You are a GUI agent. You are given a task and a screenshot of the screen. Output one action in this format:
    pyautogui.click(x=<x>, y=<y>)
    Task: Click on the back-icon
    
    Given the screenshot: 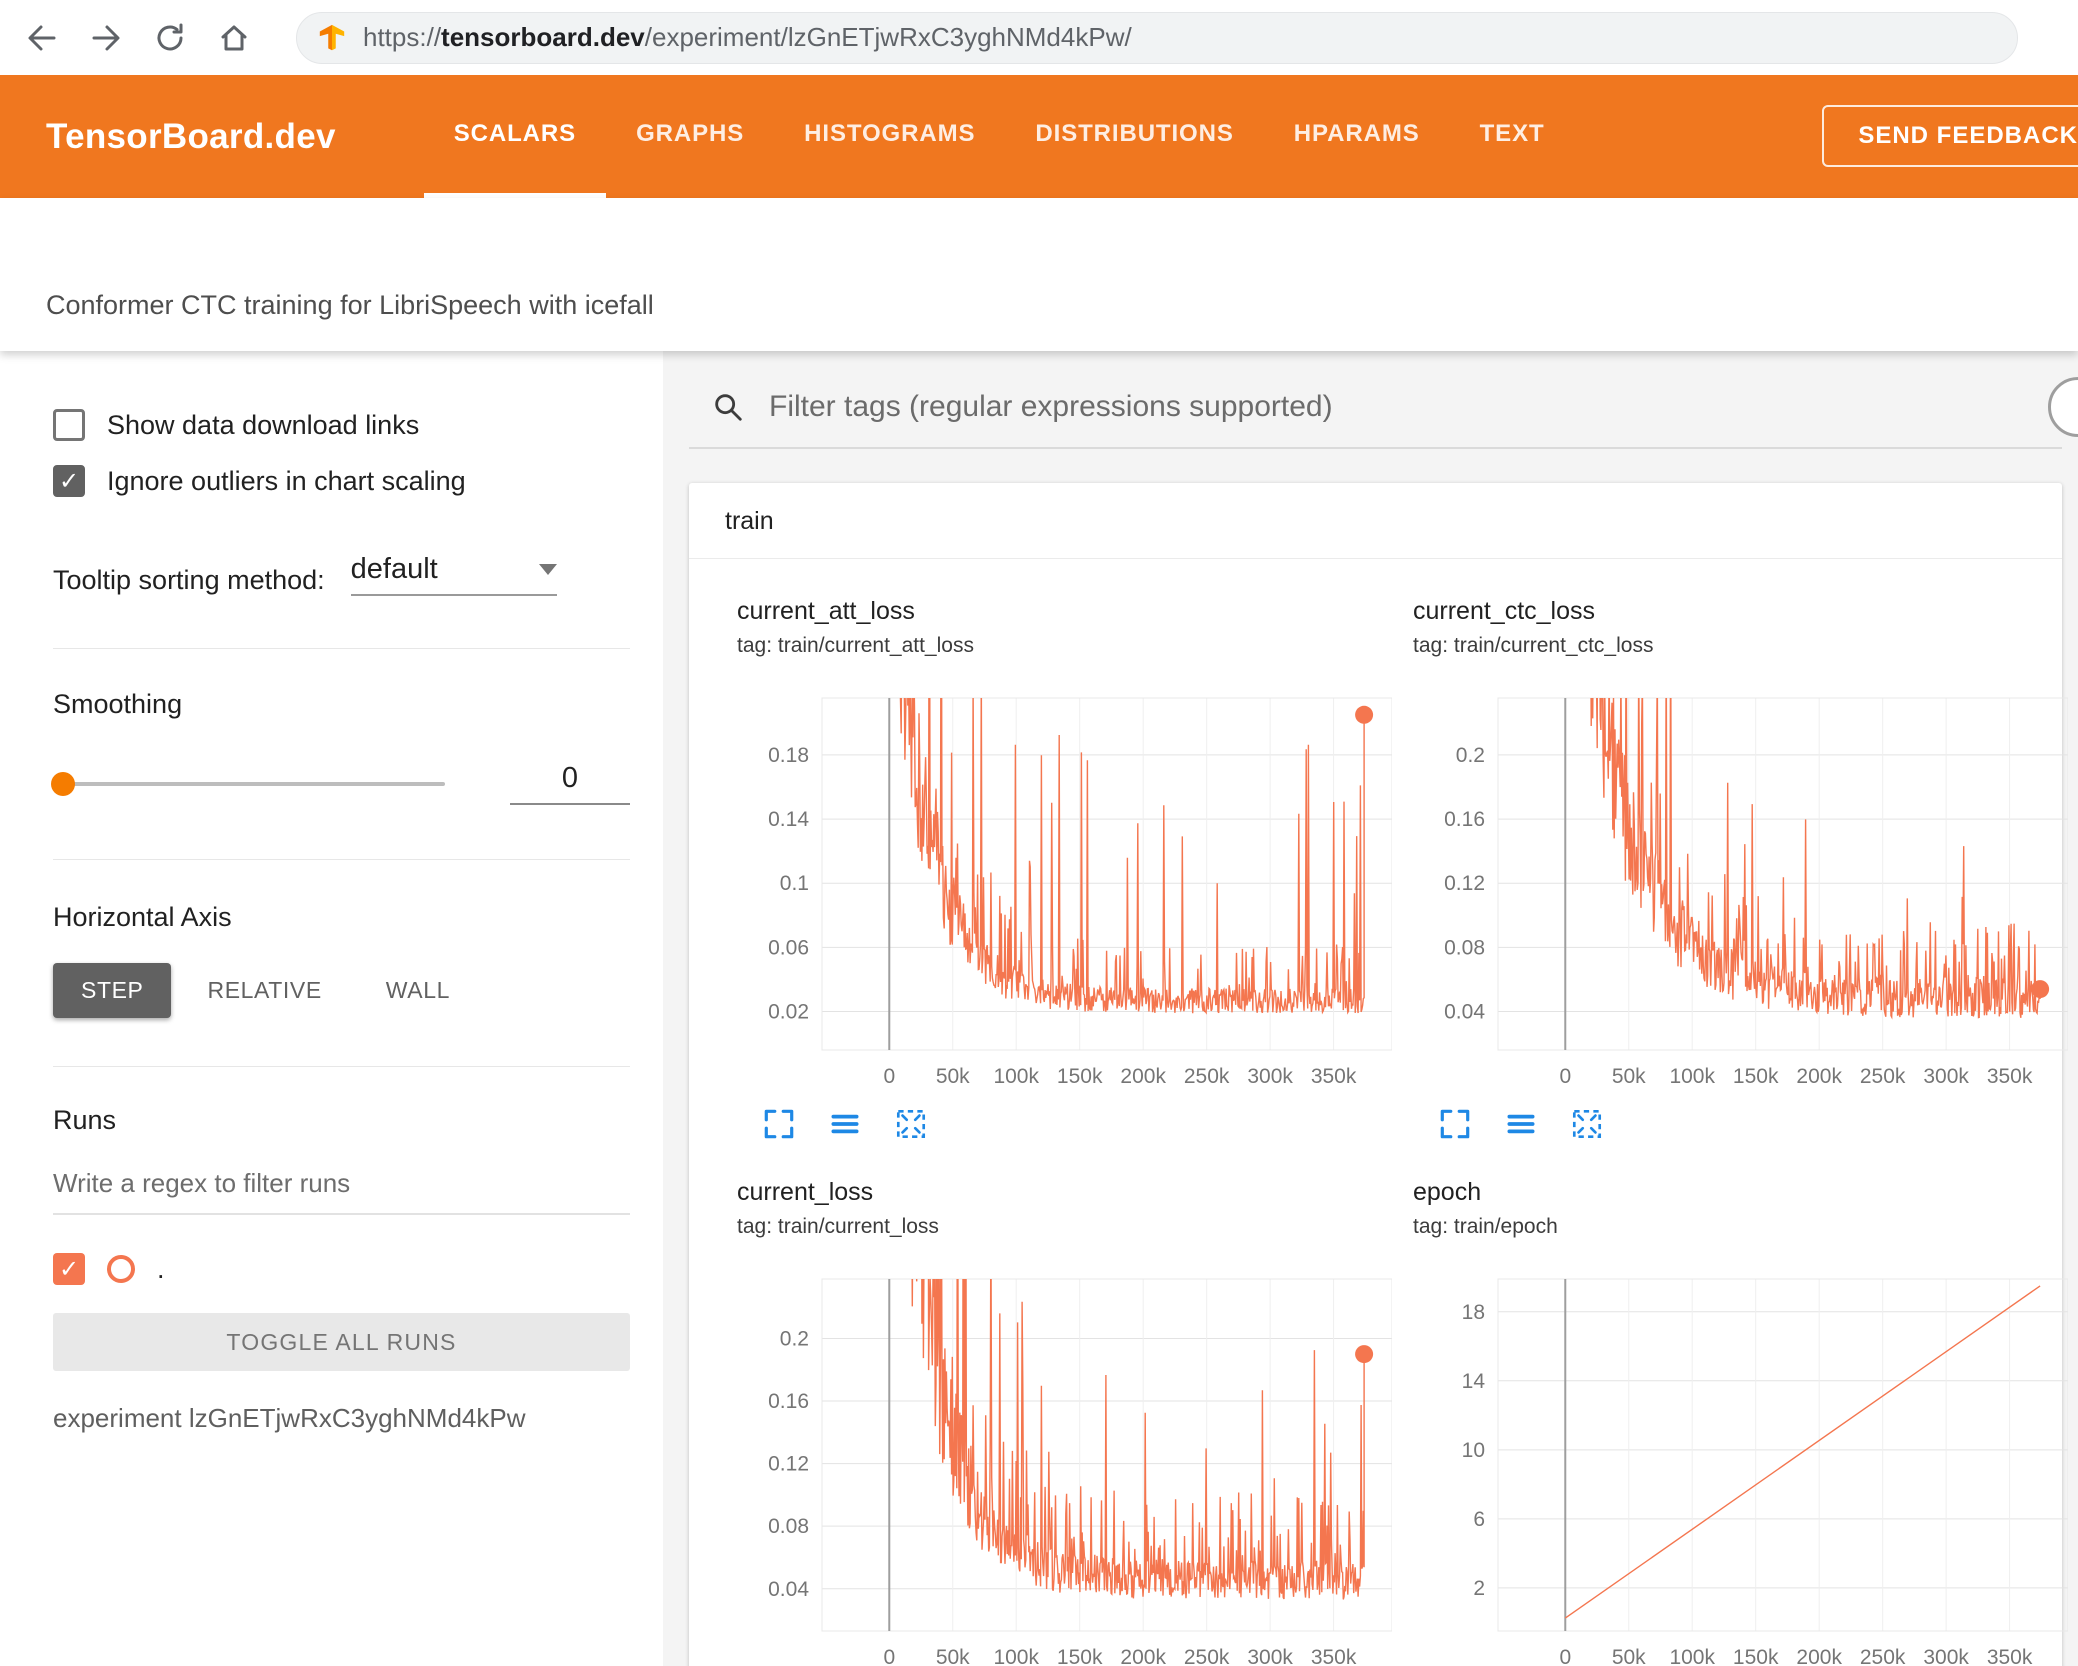 What is the action you would take?
    pyautogui.click(x=42, y=38)
    